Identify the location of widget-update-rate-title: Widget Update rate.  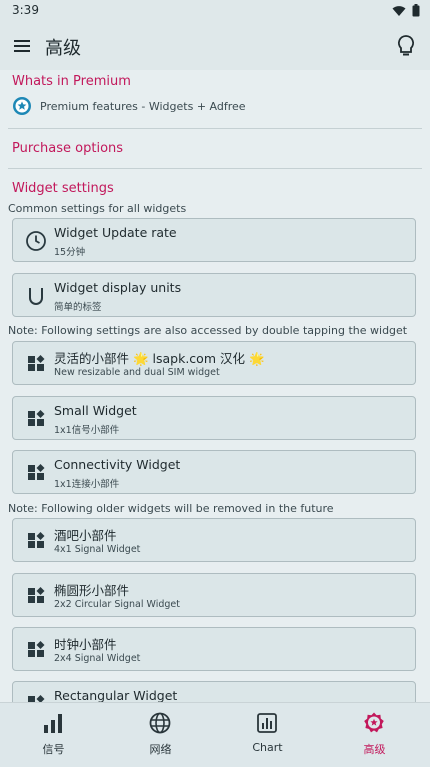
(115, 232).